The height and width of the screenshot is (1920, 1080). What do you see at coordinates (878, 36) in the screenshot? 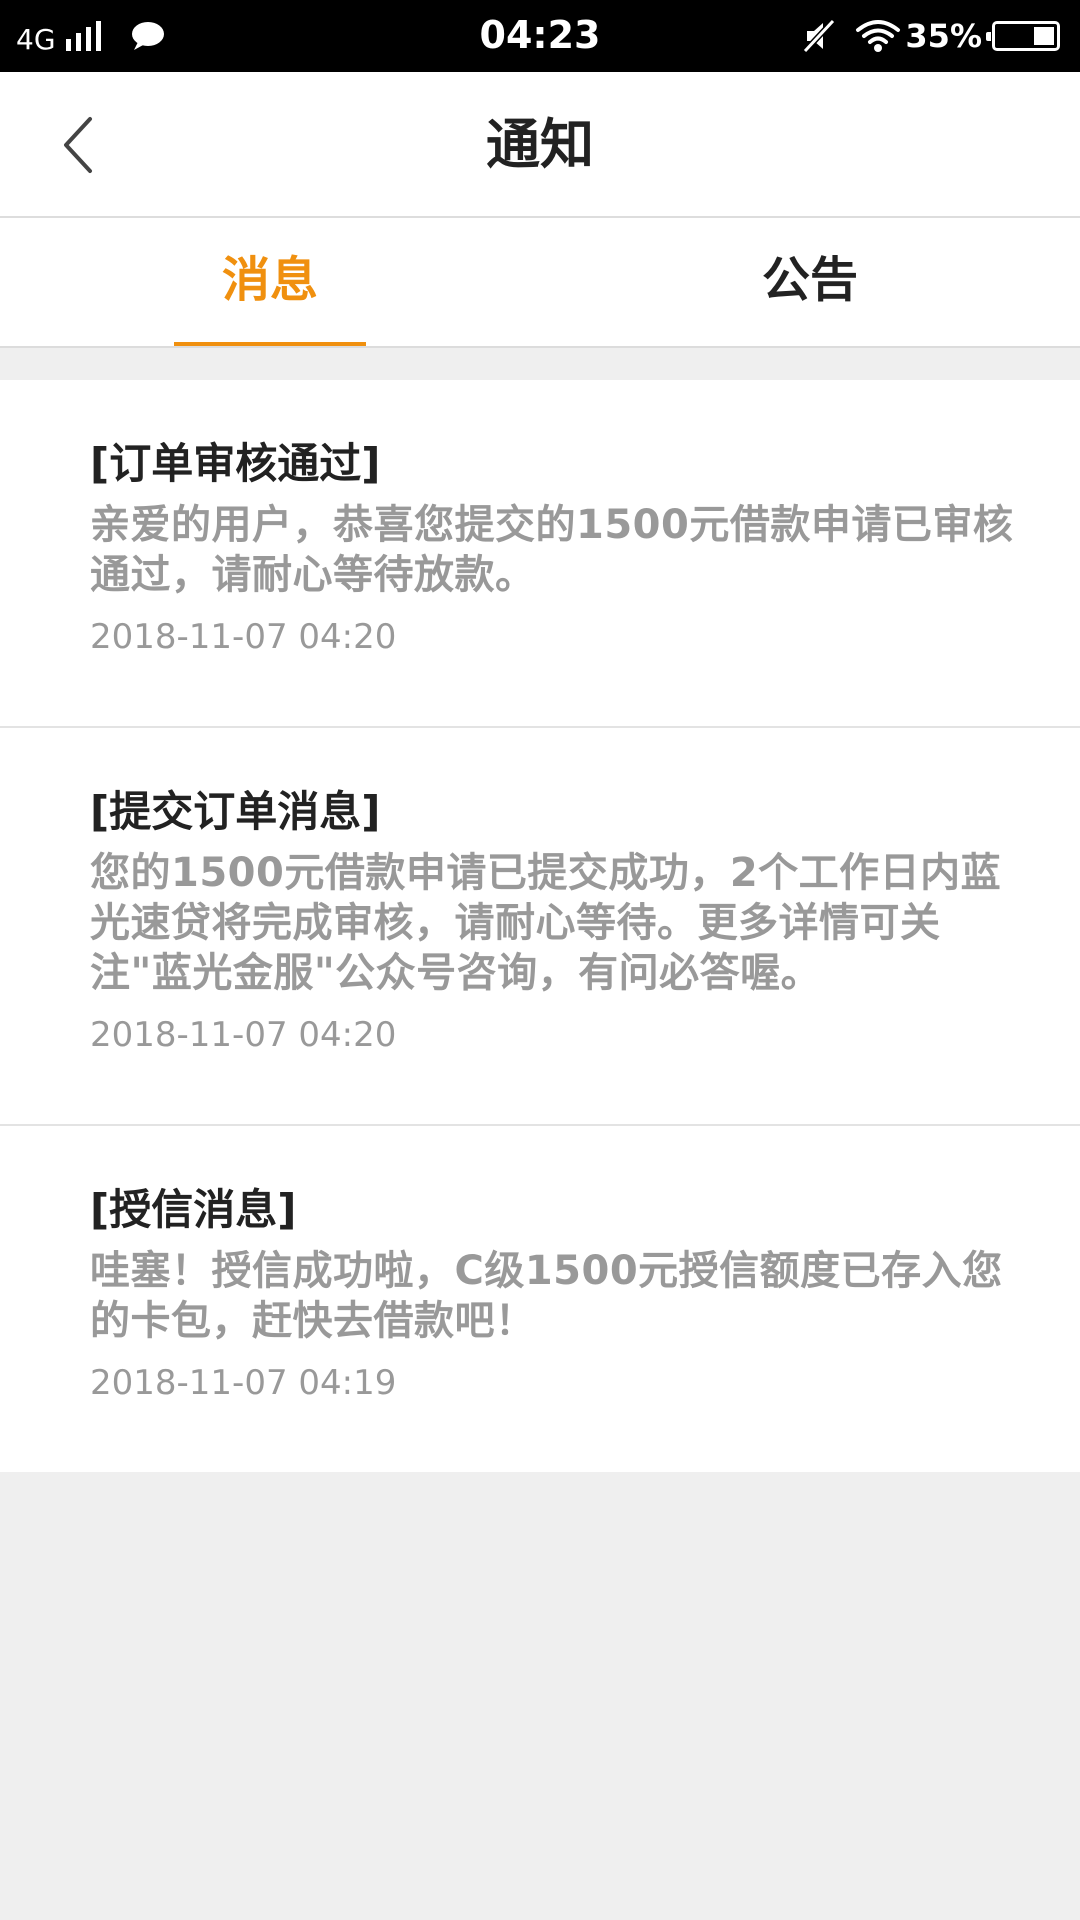
I see `wifi-icon` at bounding box center [878, 36].